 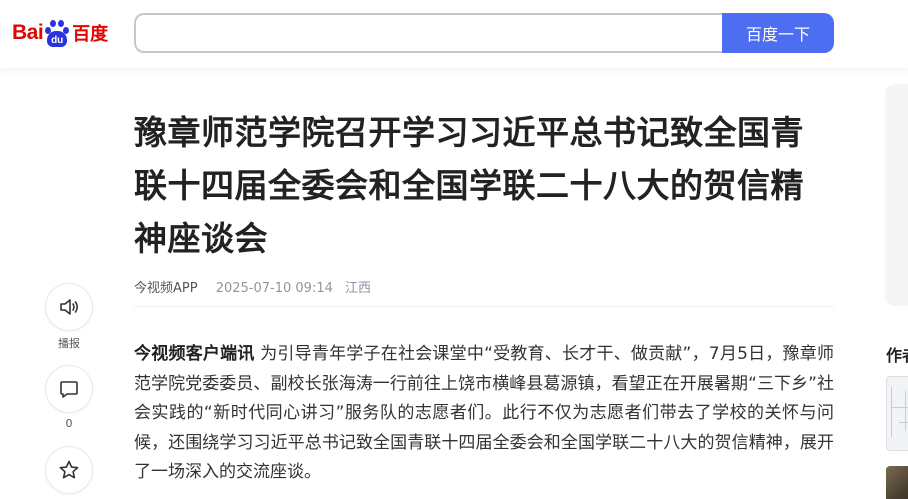 I want to click on article-lead: 今视频客户端讯, so click(x=194, y=354).